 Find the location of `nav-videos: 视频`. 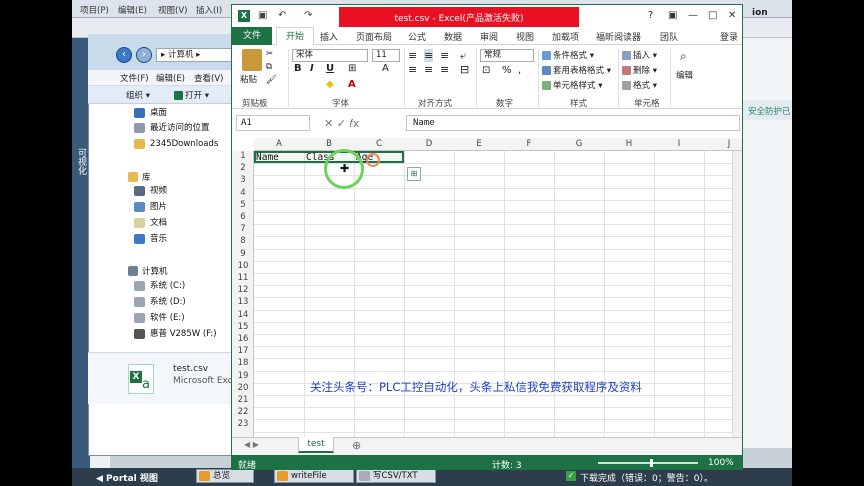

nav-videos: 视频 is located at coordinates (150, 191).